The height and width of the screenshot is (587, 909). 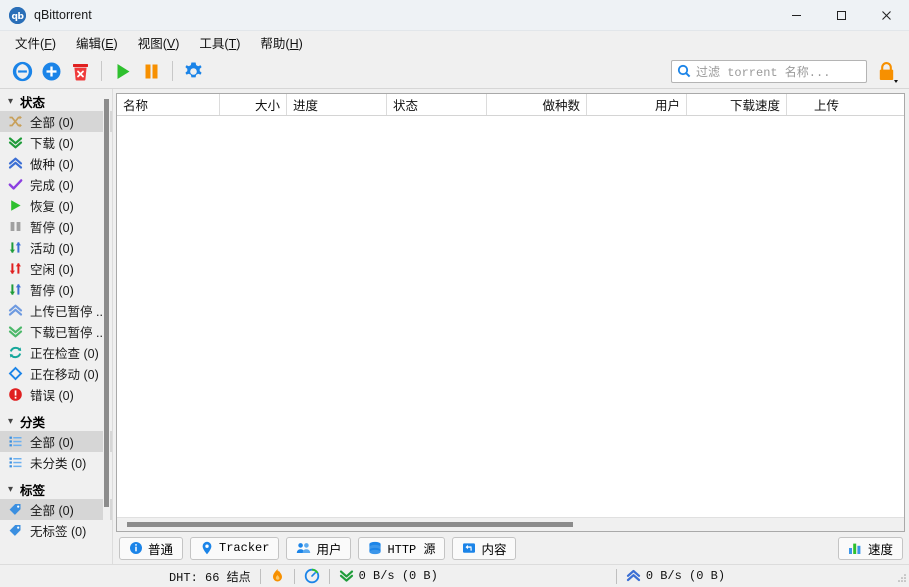 I want to click on close-button, so click(x=886, y=15).